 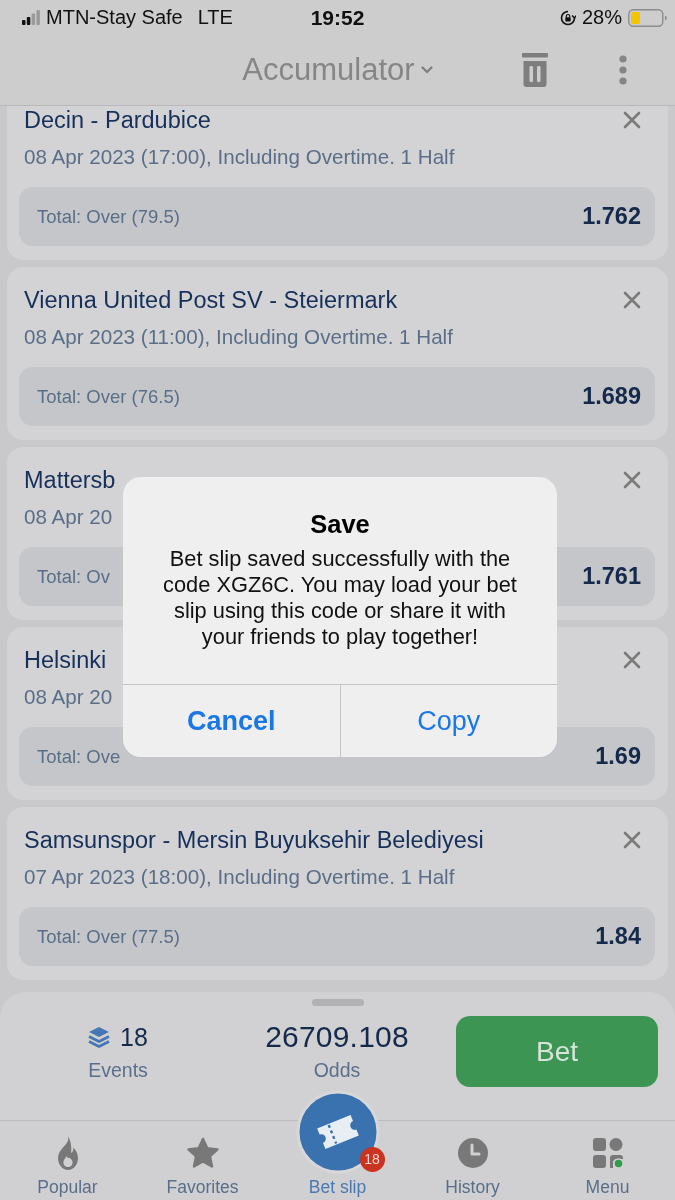 I want to click on match-title: Vienna United Post SV - Steiermark, so click(x=211, y=300).